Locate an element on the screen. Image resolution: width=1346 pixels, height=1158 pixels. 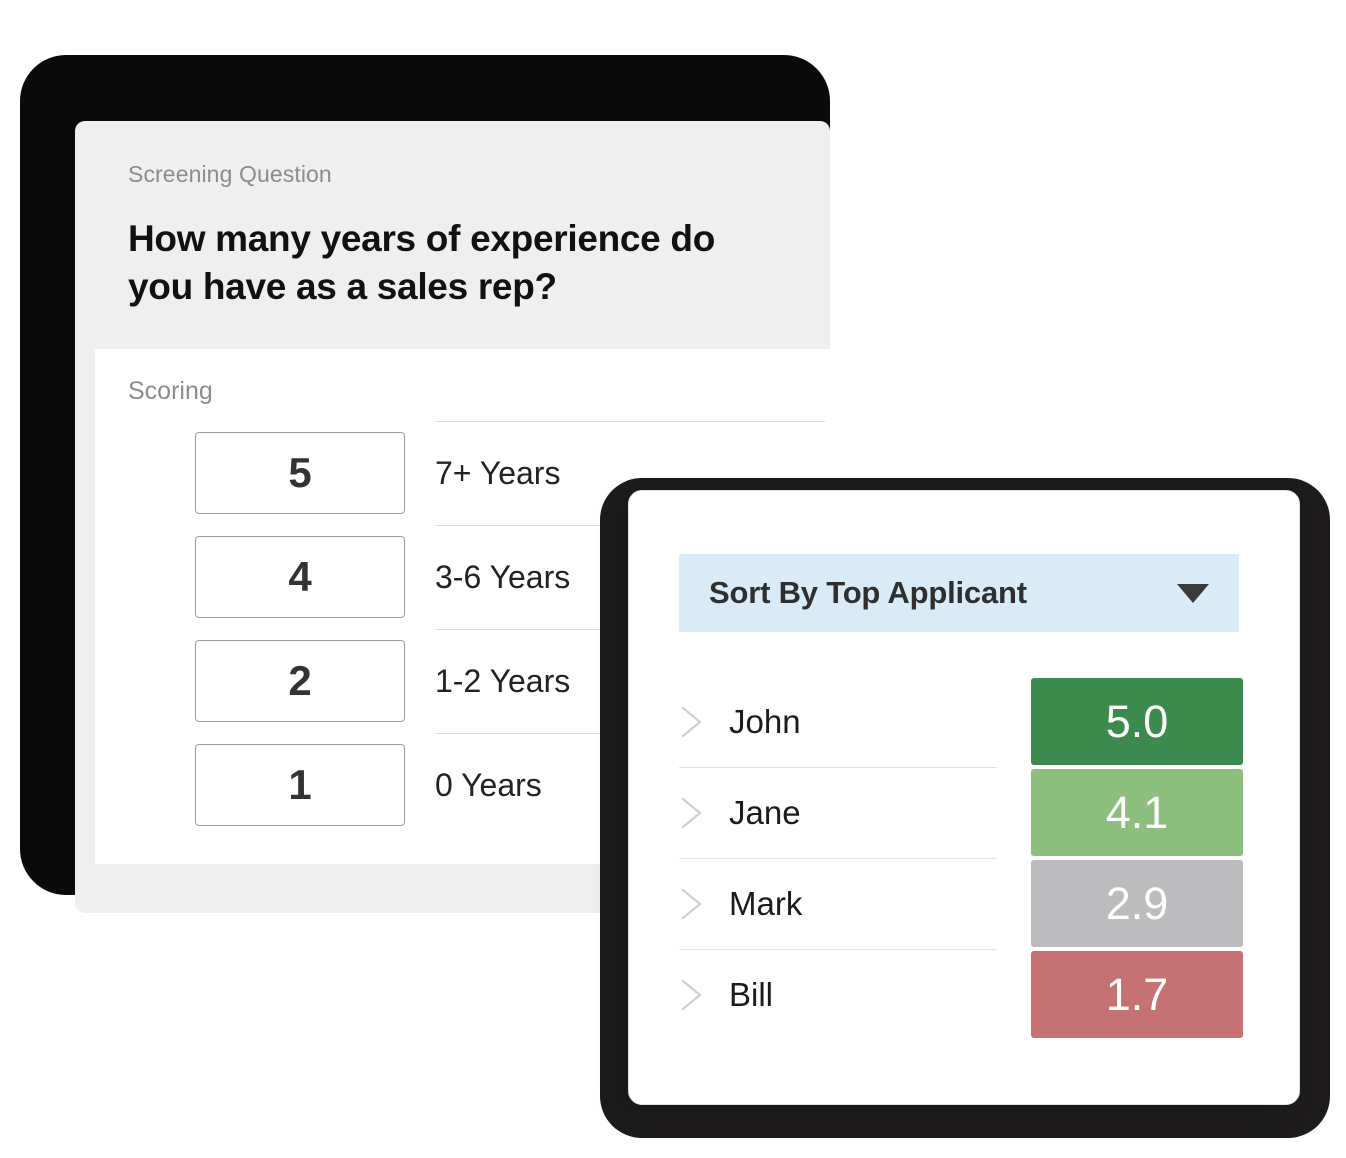
score-value-input: 2 is located at coordinates (300, 681).